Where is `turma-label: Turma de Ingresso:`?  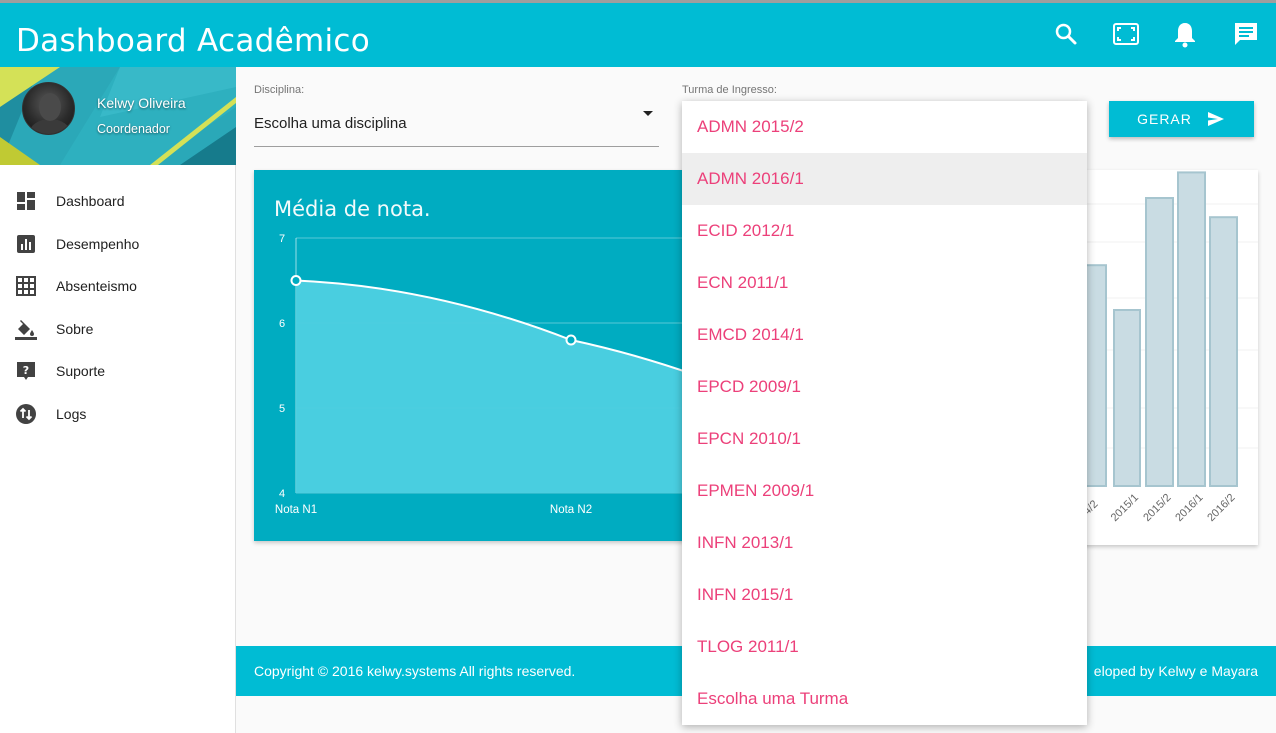 turma-label: Turma de Ingresso: is located at coordinates (729, 90).